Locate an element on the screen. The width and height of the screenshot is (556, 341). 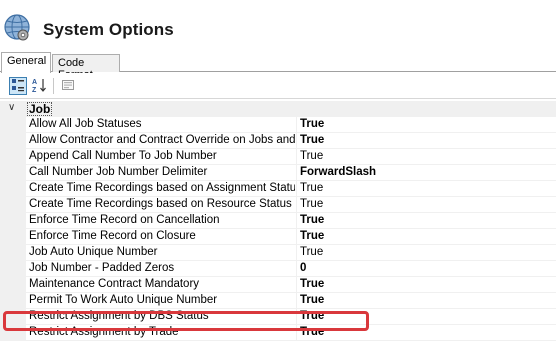
svg-text: Z is located at coordinates (34, 90).